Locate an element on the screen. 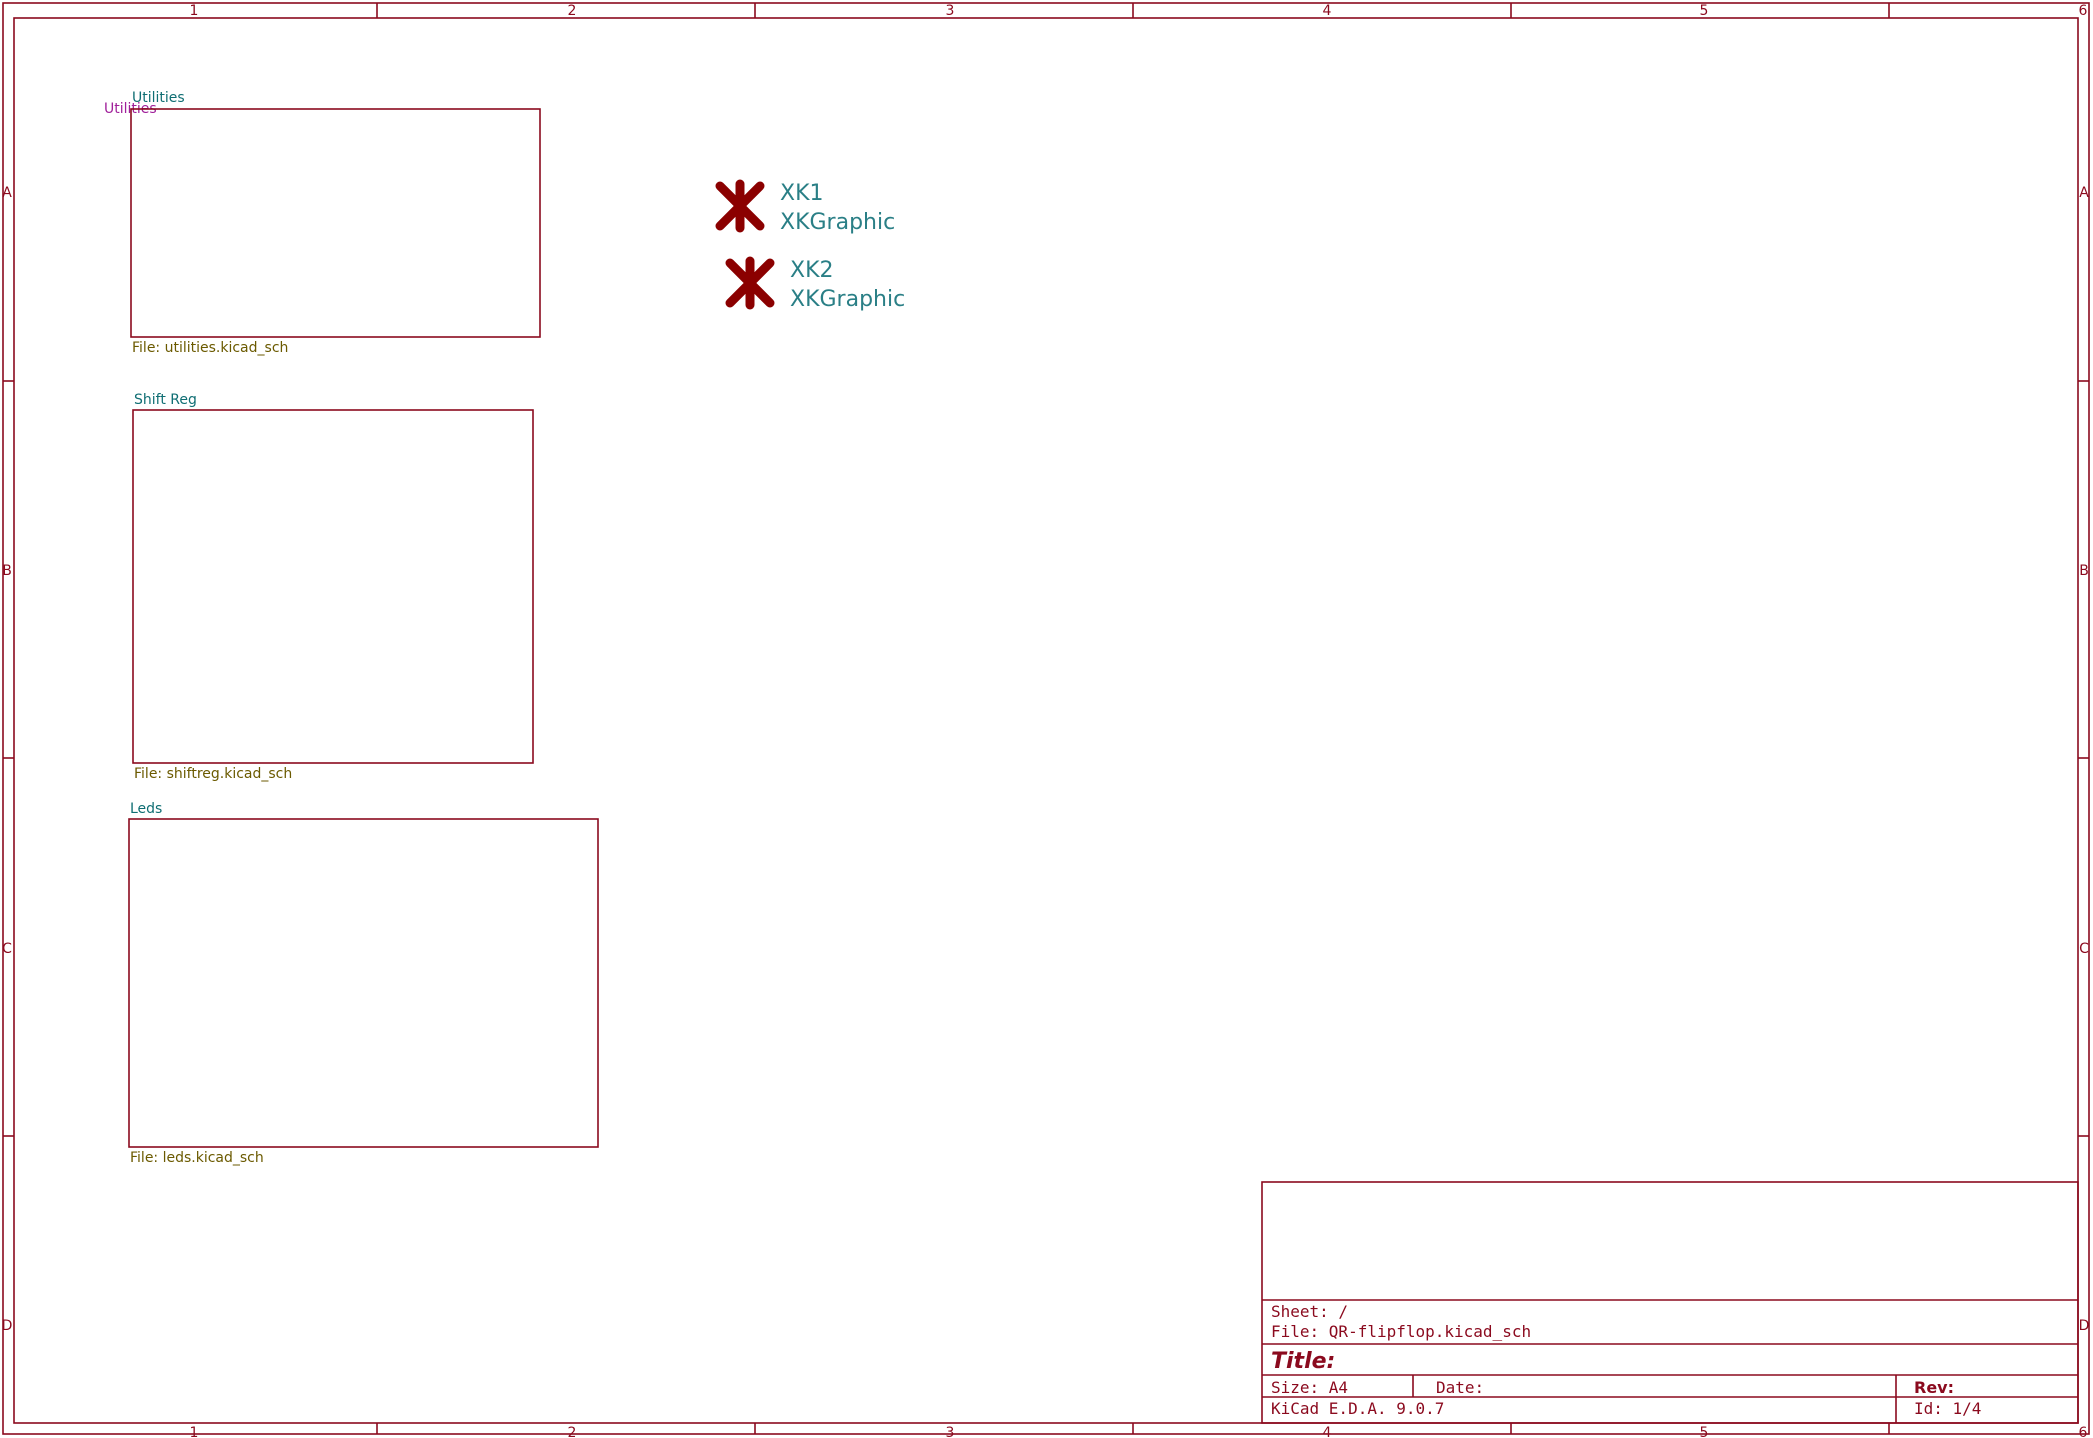 Image resolution: width=2093 pixels, height=1438 pixels. title-block-size: Size: A4 is located at coordinates (1309, 1387).